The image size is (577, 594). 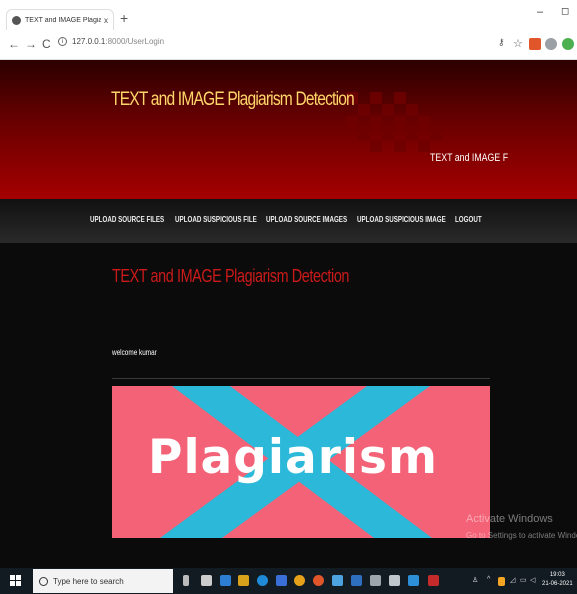 I want to click on cortana-icon, so click(x=43, y=581).